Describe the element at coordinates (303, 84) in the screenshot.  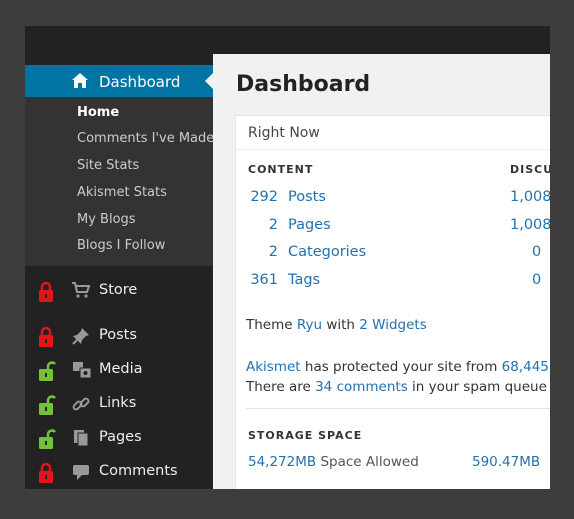
I see `page-title: Dashboard` at that location.